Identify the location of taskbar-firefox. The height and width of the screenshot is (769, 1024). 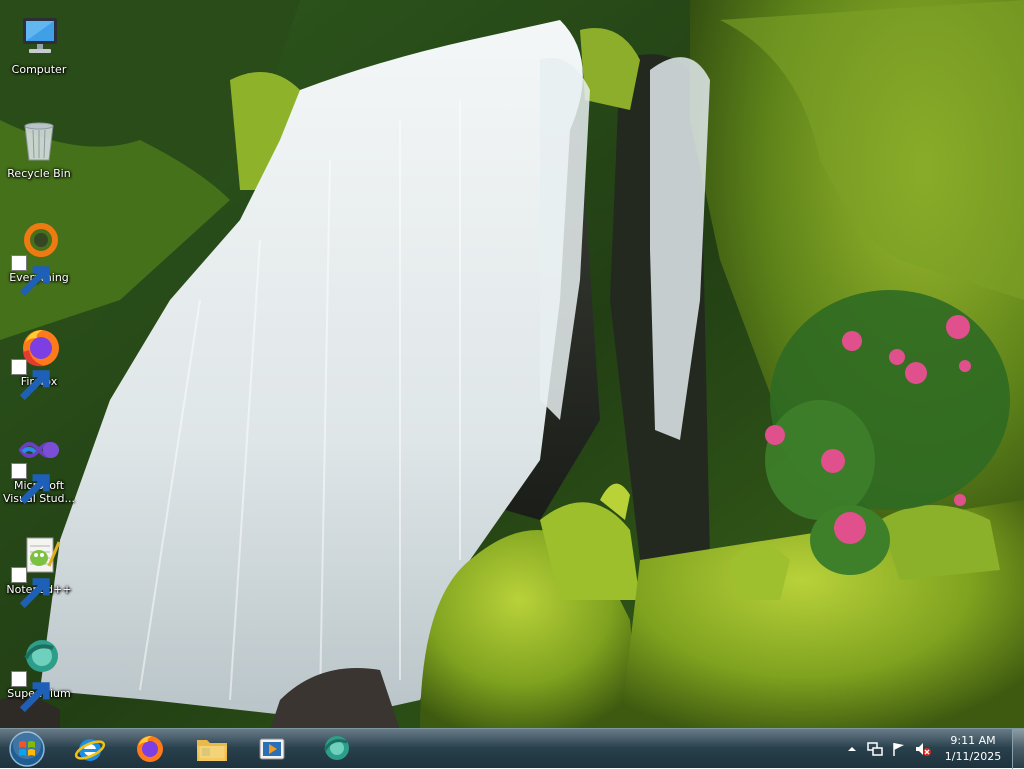
(150, 749).